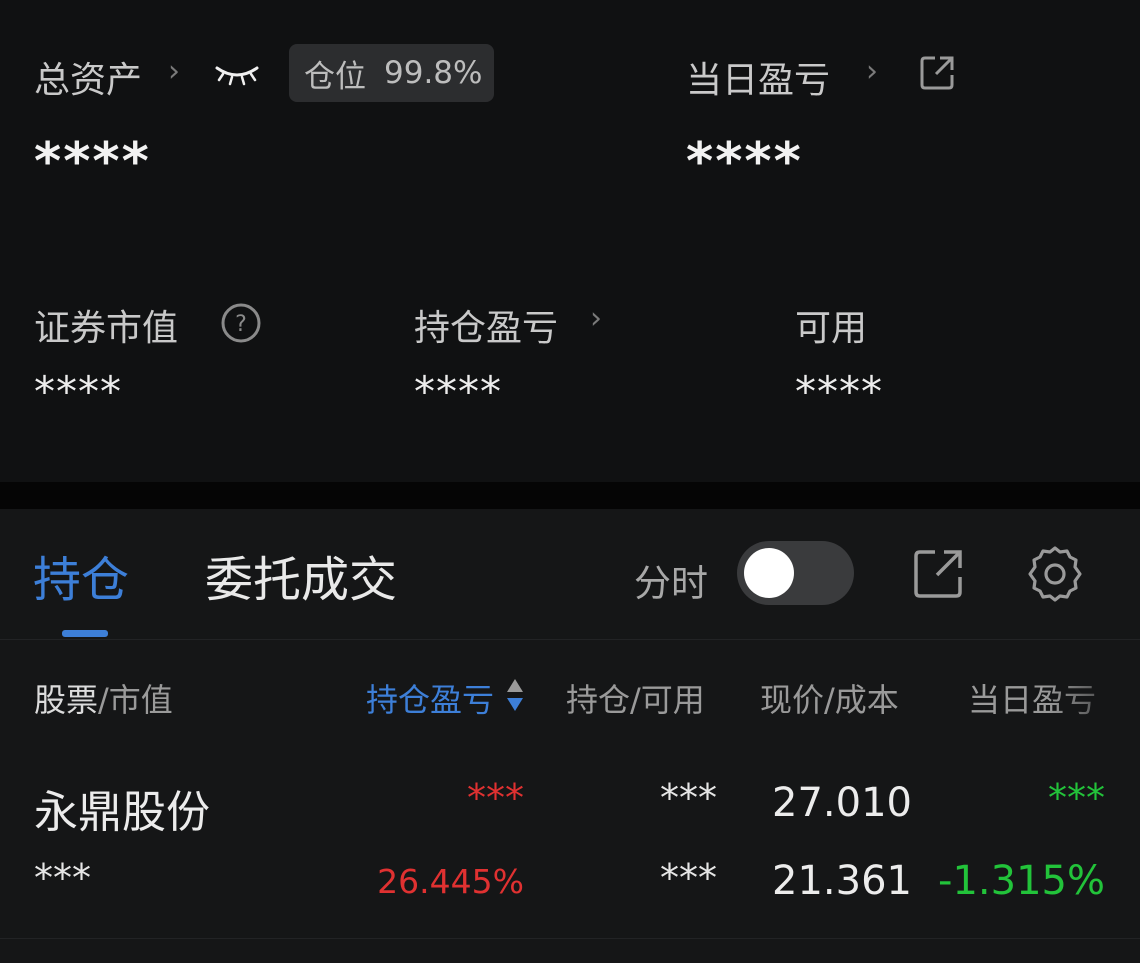  I want to click on toggle-knob, so click(769, 573).